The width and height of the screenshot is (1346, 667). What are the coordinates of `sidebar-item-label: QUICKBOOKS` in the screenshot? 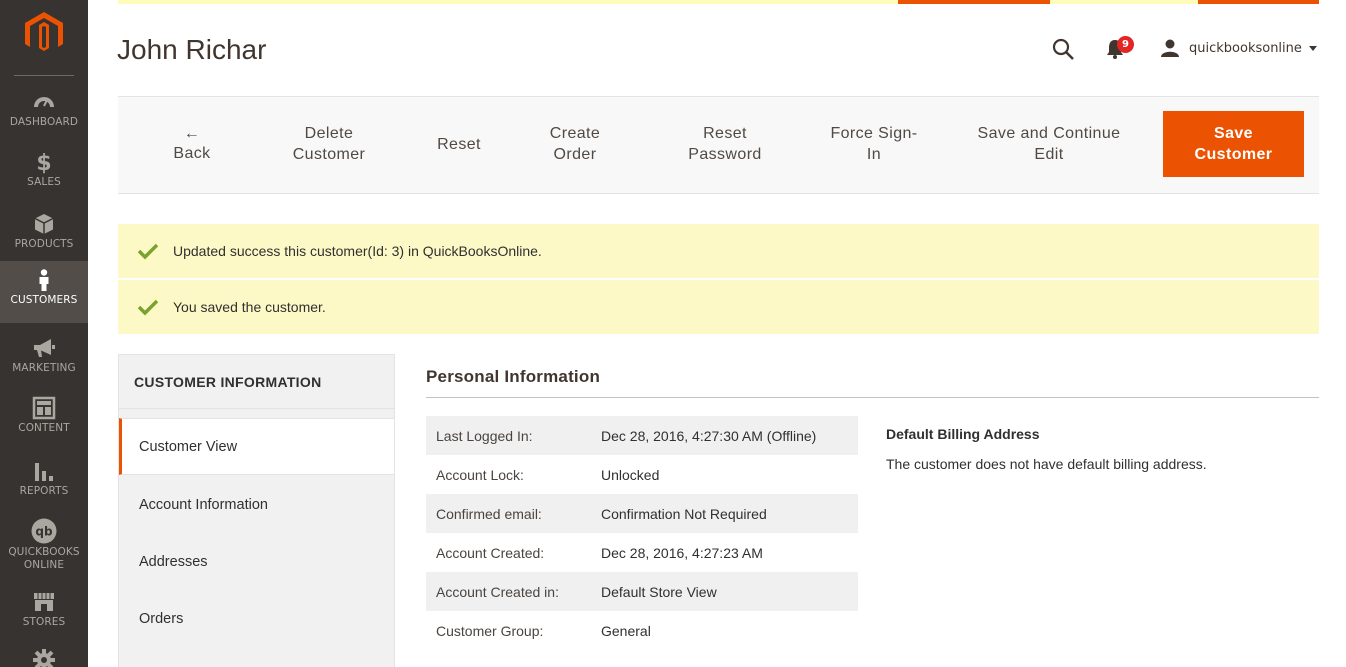 It's located at (44, 552).